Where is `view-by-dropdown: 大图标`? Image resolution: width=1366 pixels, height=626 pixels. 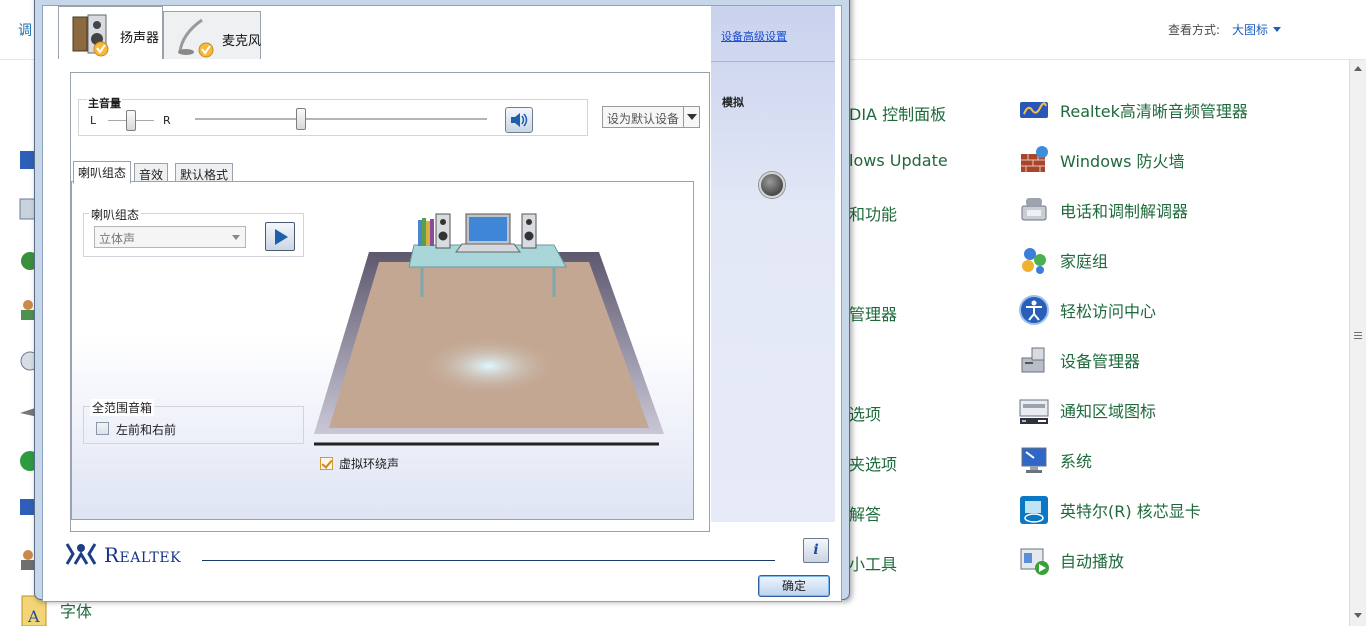
view-by-dropdown: 大图标 is located at coordinates (1256, 29).